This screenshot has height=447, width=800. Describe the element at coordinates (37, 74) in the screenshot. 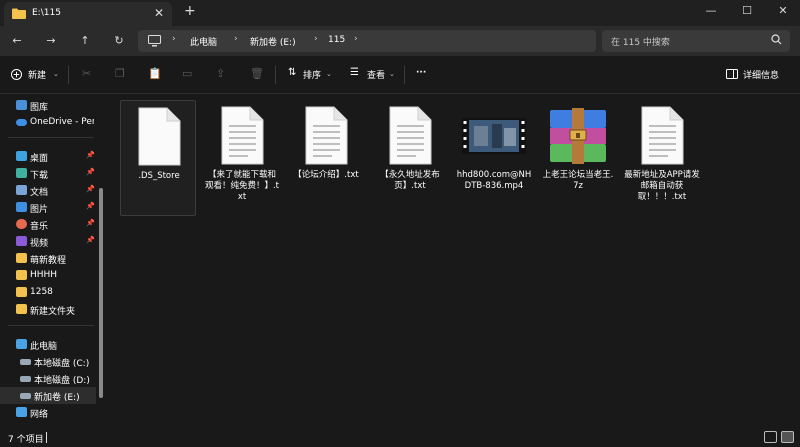

I see `new-button: 新建` at that location.